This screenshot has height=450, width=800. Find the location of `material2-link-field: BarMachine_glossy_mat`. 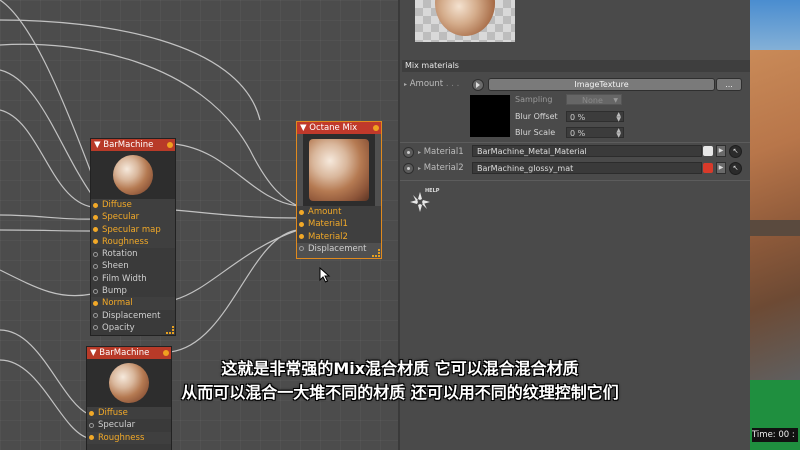

material2-link-field: BarMachine_glossy_mat is located at coordinates (587, 168).